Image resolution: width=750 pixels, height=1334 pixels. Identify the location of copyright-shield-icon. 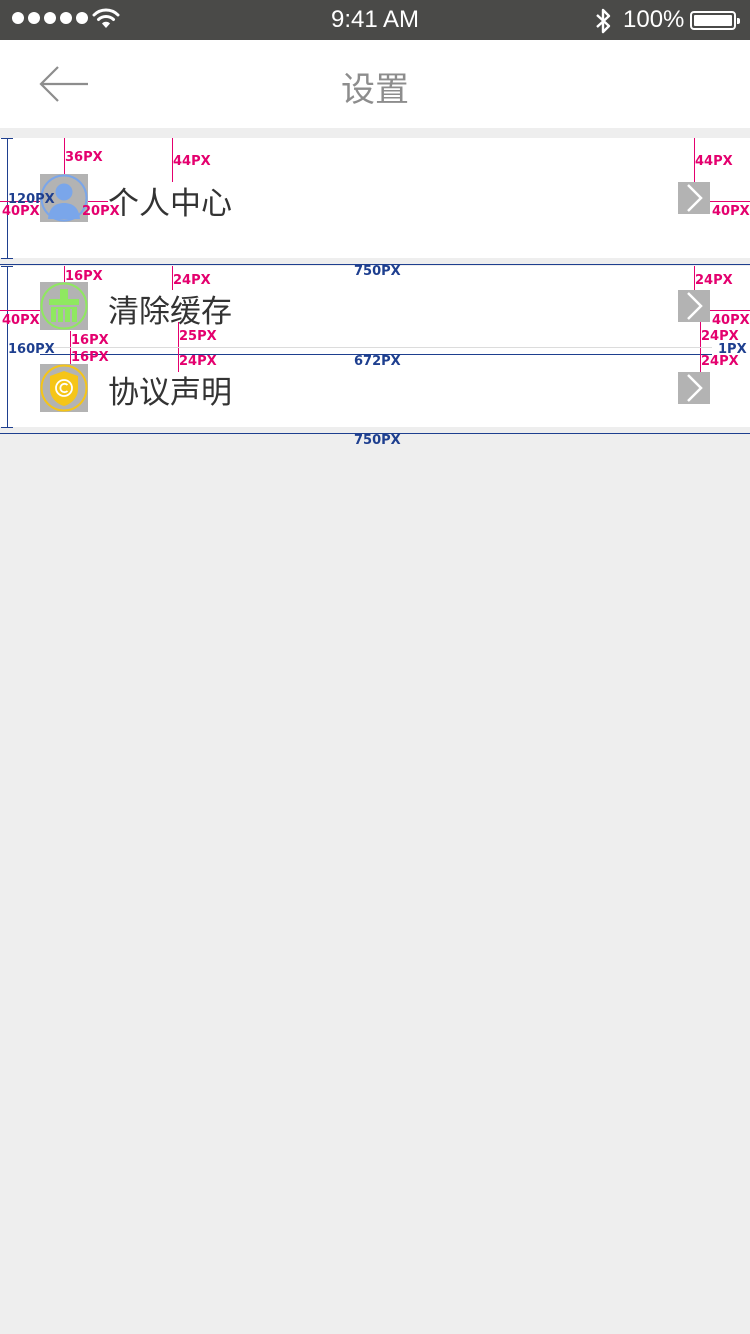
(64, 388).